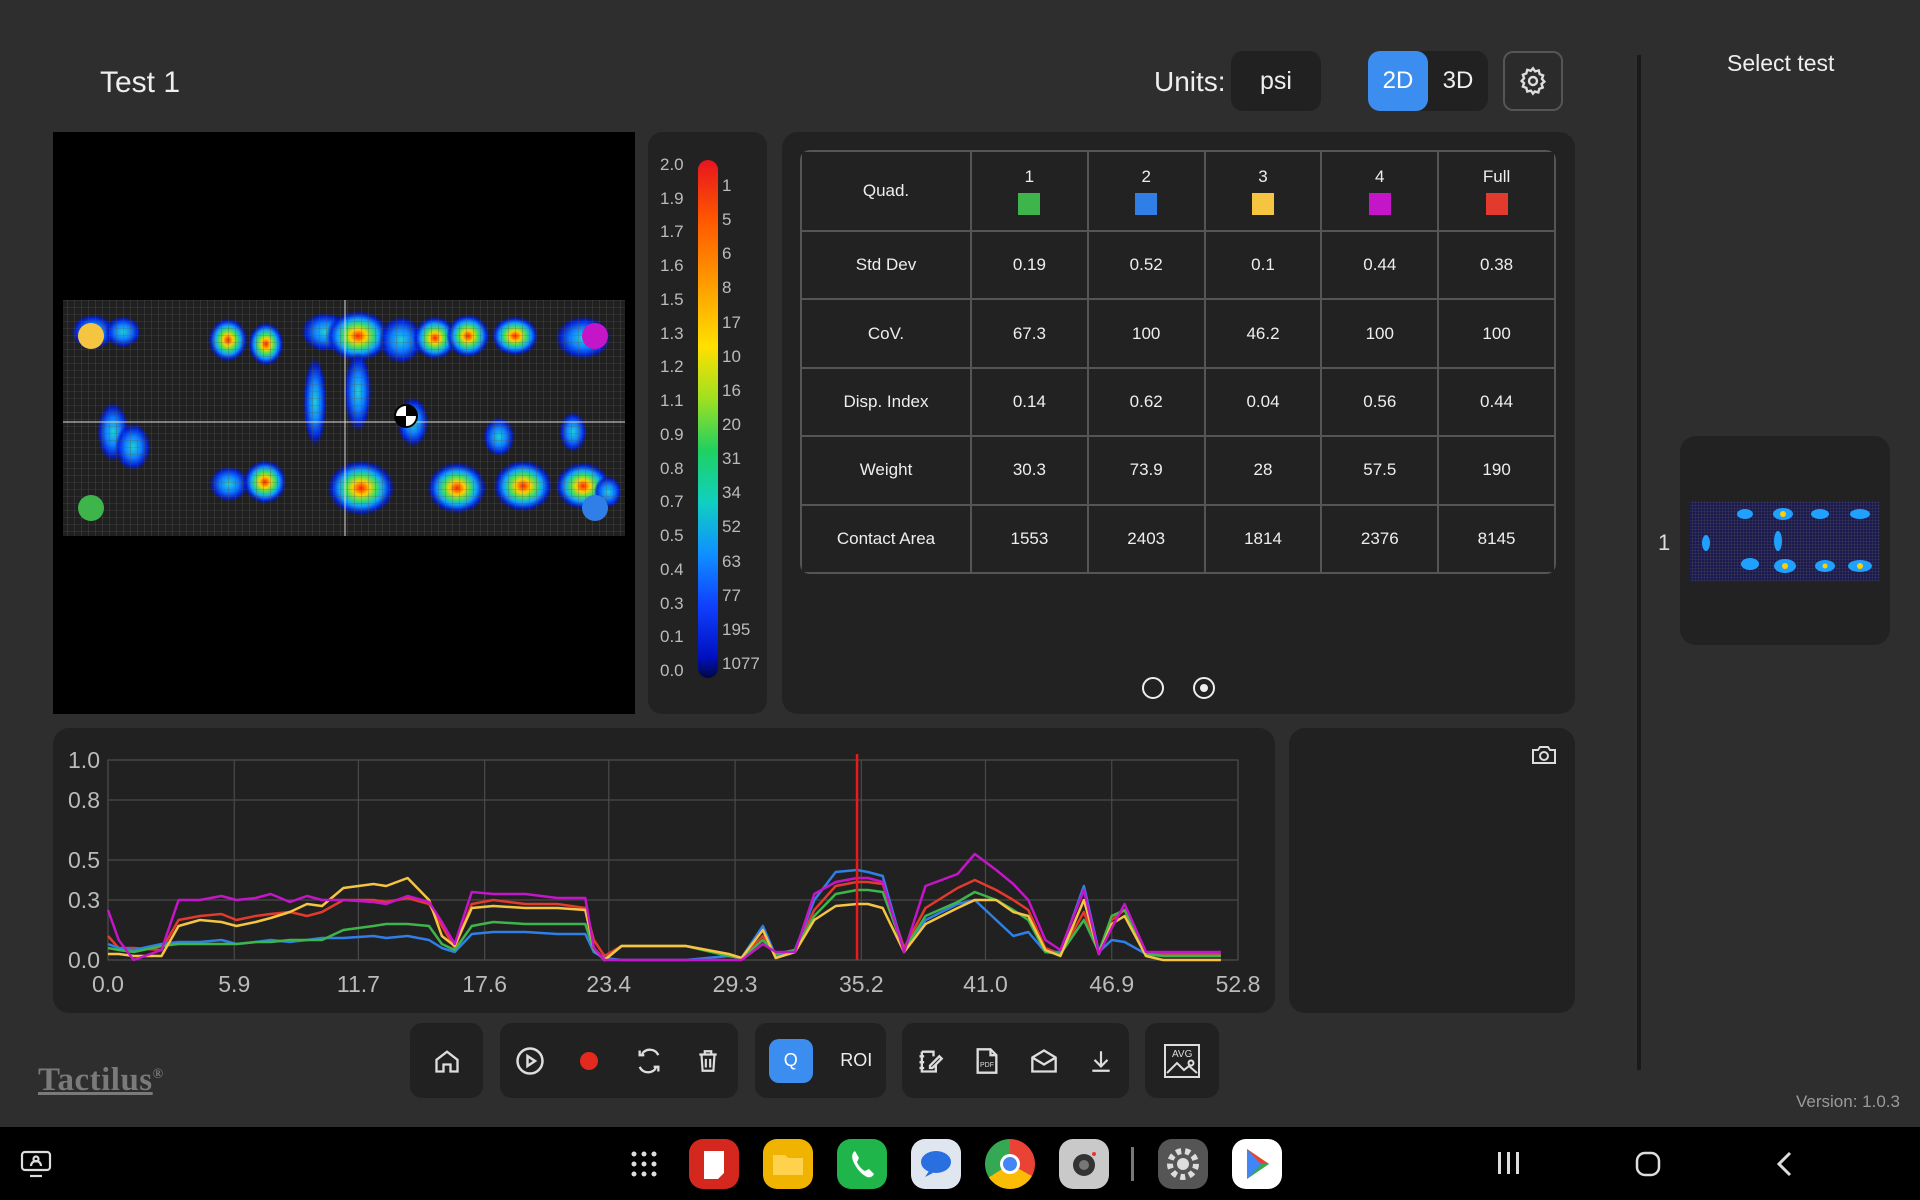 Image resolution: width=1920 pixels, height=1200 pixels. I want to click on x-tick-label: 29.3, so click(735, 984).